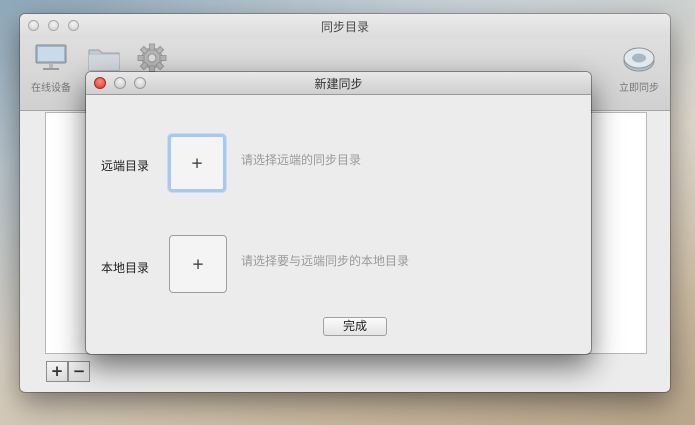  Describe the element at coordinates (152, 58) in the screenshot. I see `gear-icon` at that location.